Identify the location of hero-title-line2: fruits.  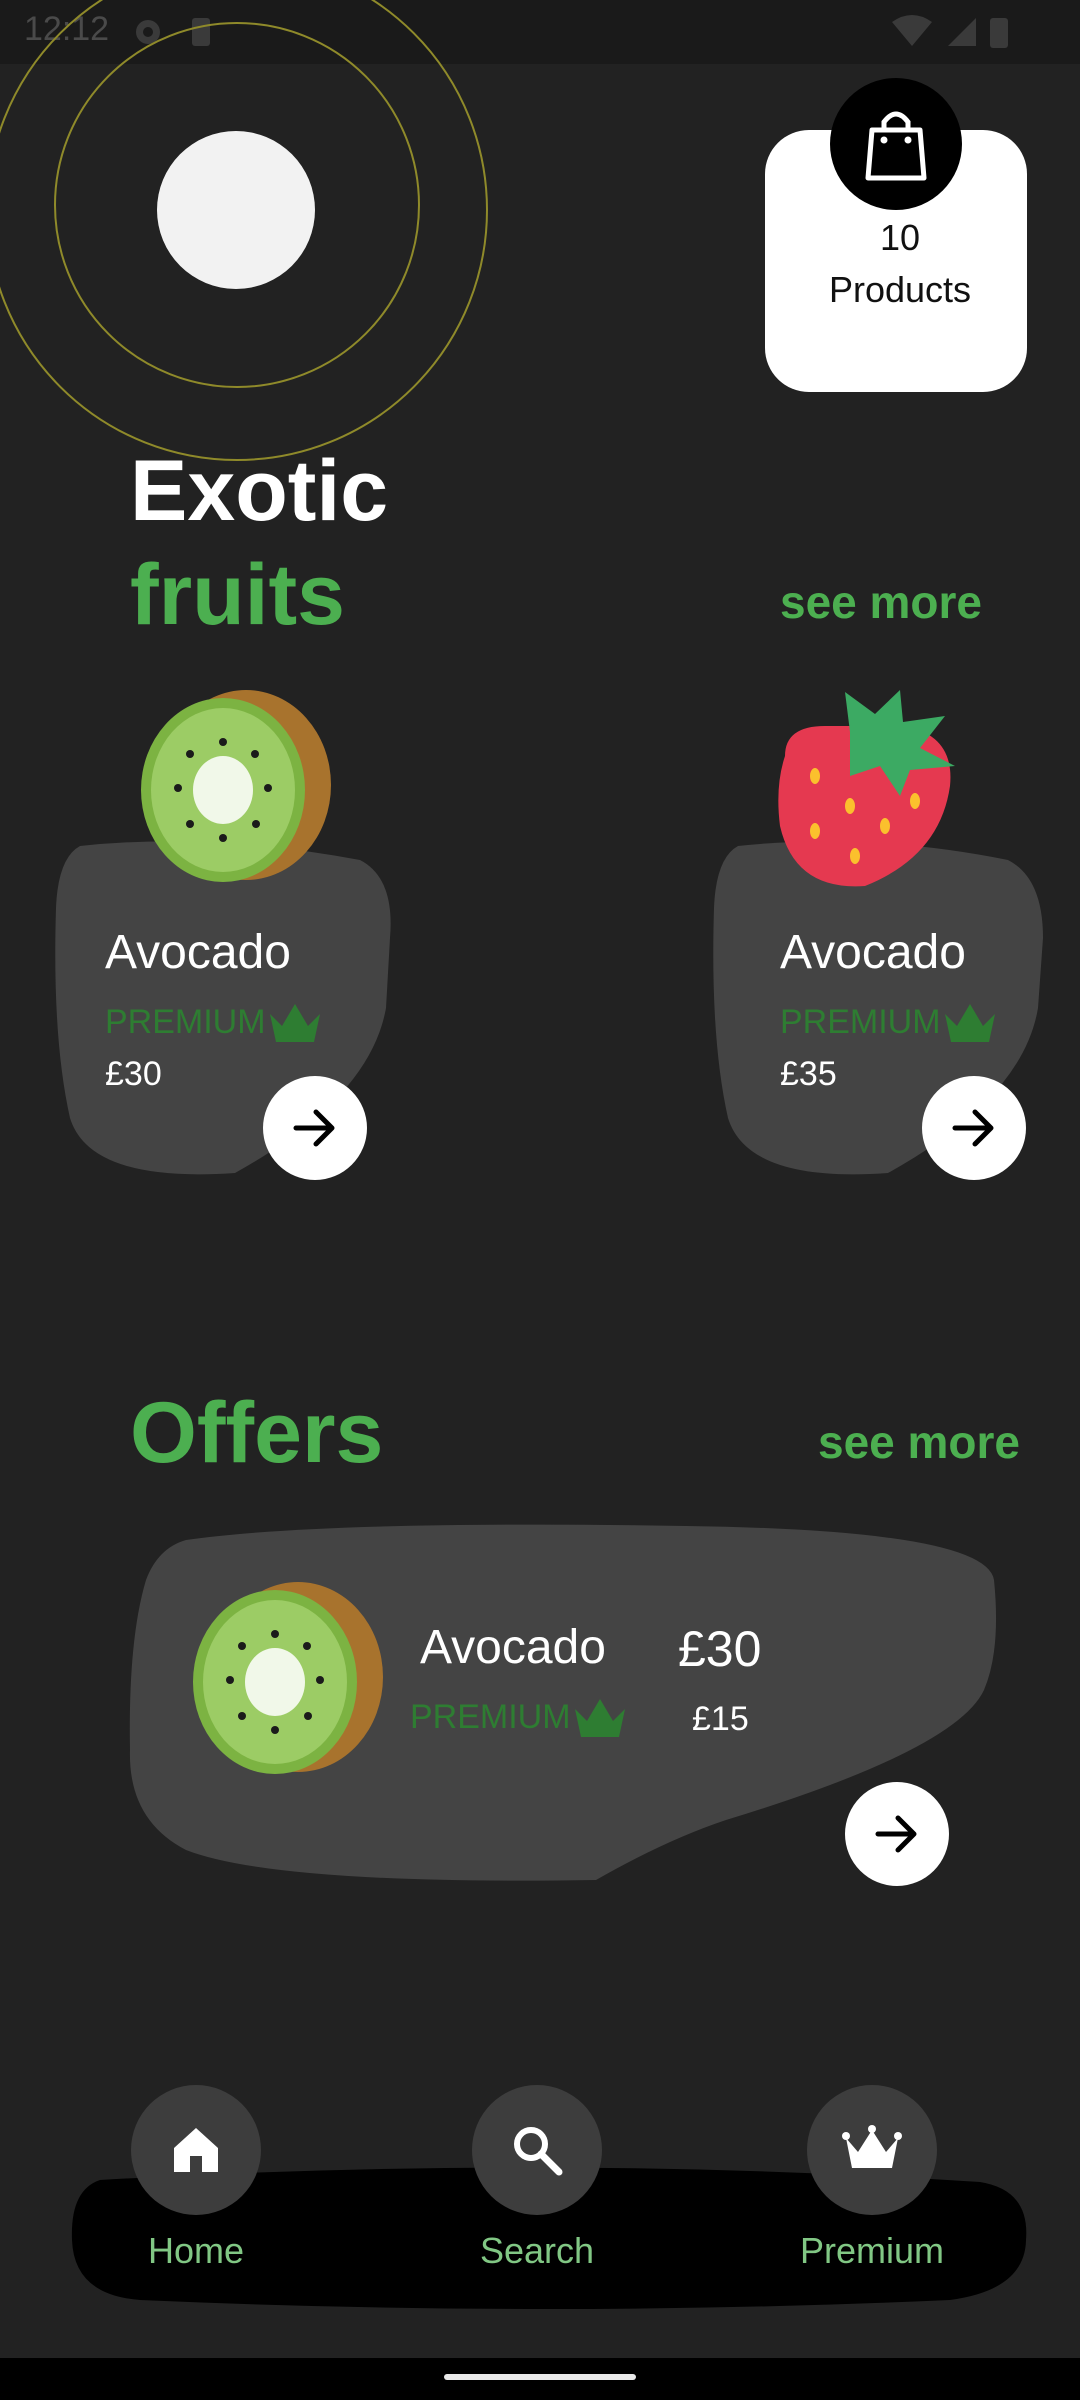
(237, 595).